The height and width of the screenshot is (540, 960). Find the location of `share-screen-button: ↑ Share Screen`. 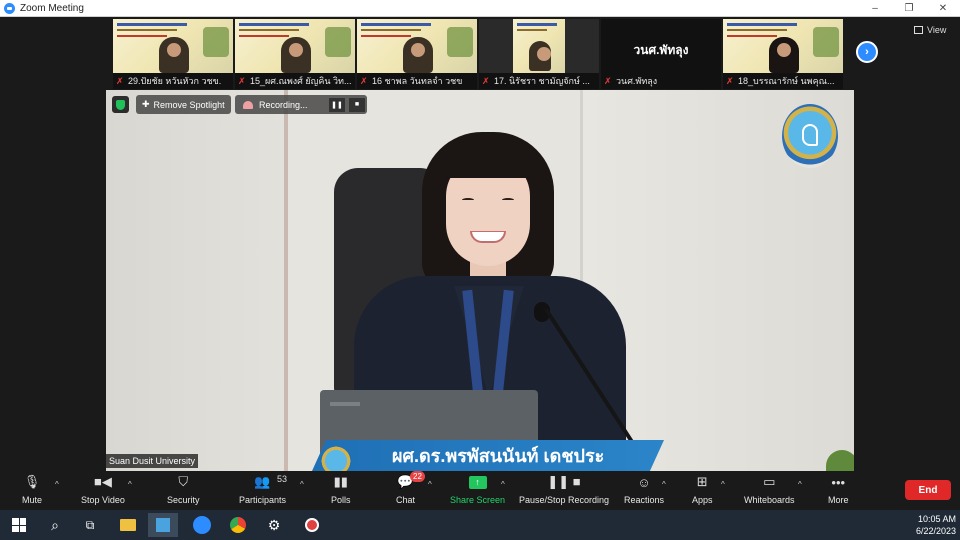

share-screen-button: ↑ Share Screen is located at coordinates (477, 489).